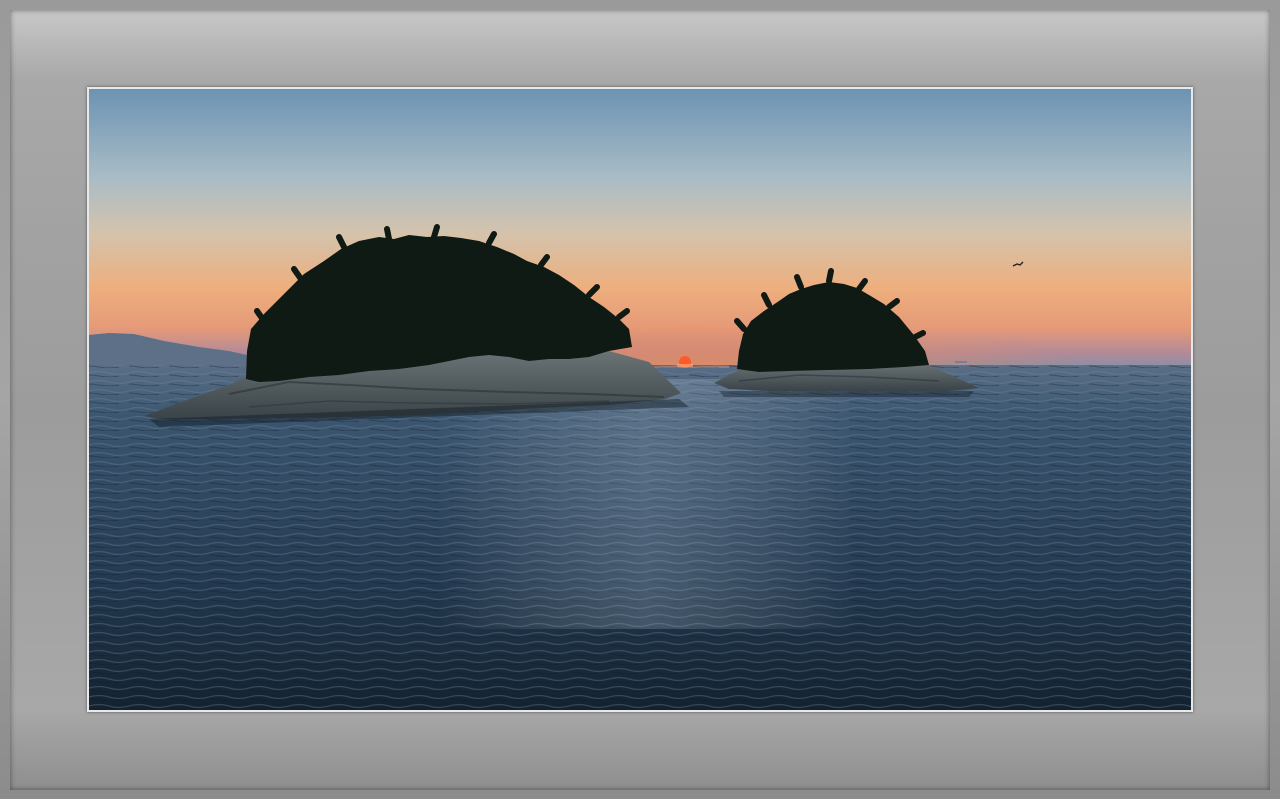 The height and width of the screenshot is (799, 1280). Describe the element at coordinates (961, 362) in the screenshot. I see `distant-ship` at that location.